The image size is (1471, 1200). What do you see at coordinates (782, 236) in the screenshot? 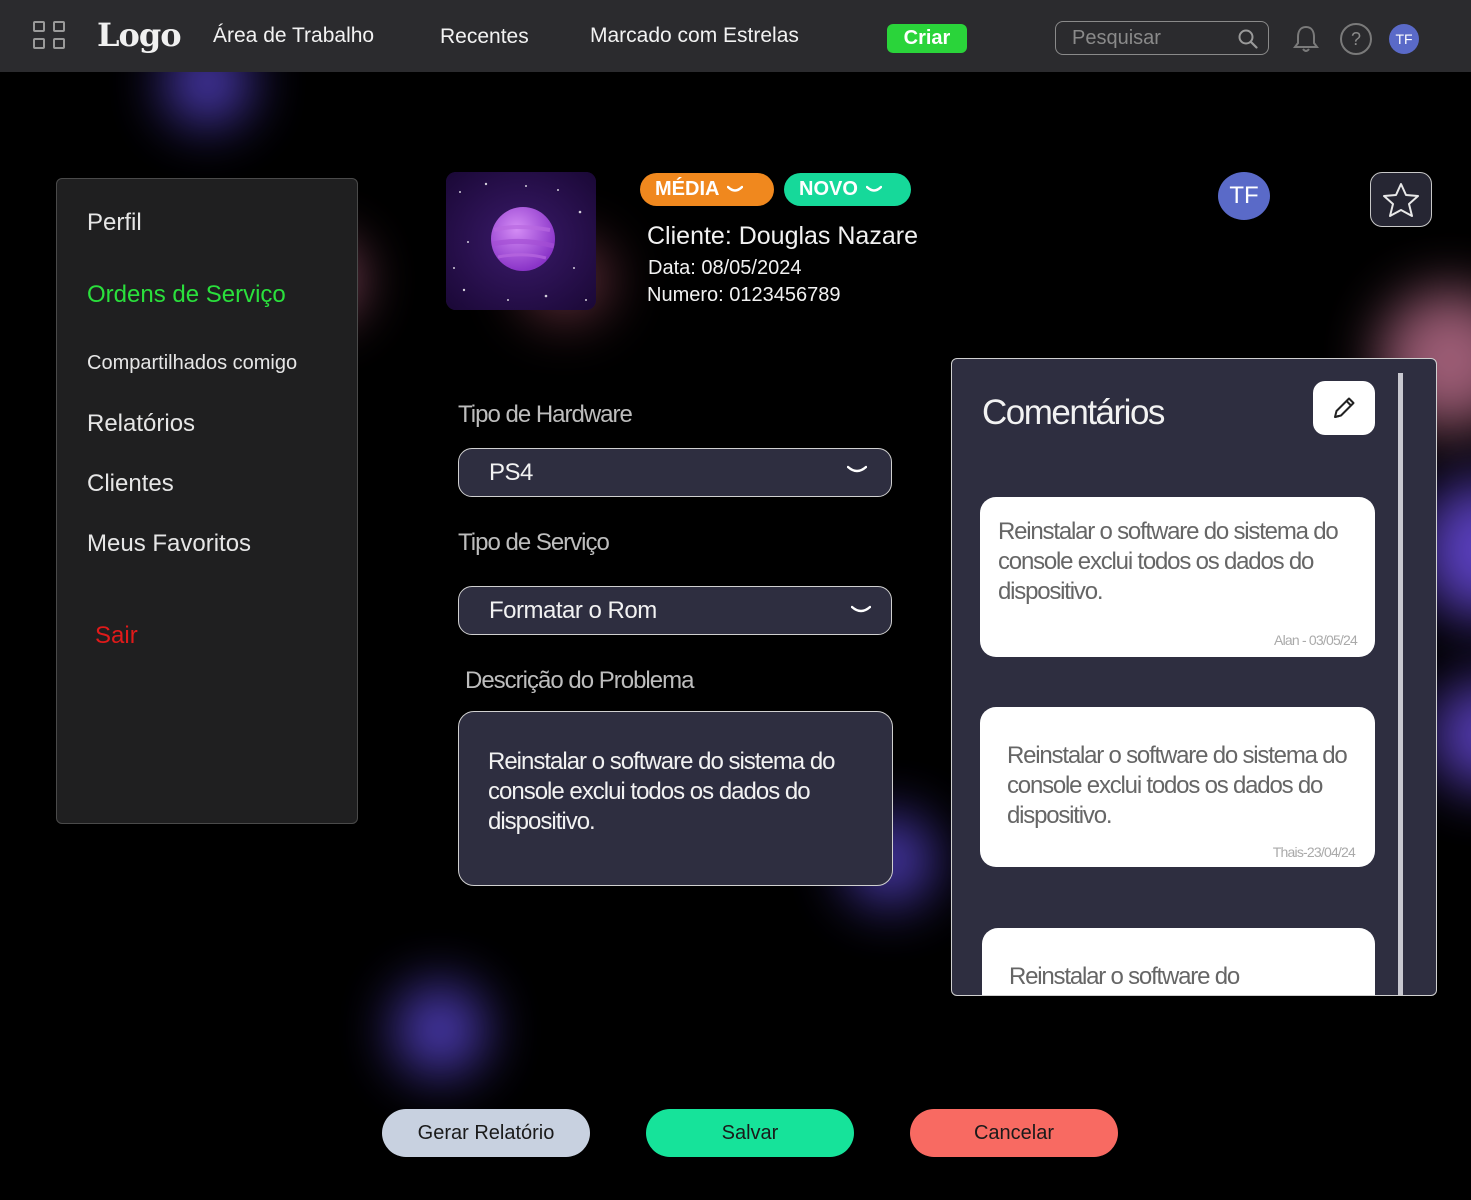
I see `client-name: Cliente: Douglas Nazare` at bounding box center [782, 236].